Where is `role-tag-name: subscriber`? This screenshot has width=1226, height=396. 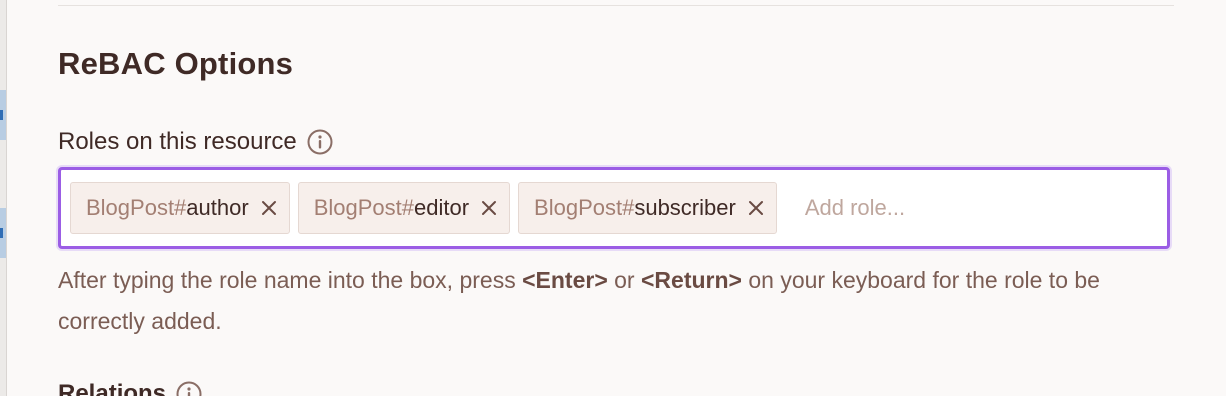 role-tag-name: subscriber is located at coordinates (685, 207).